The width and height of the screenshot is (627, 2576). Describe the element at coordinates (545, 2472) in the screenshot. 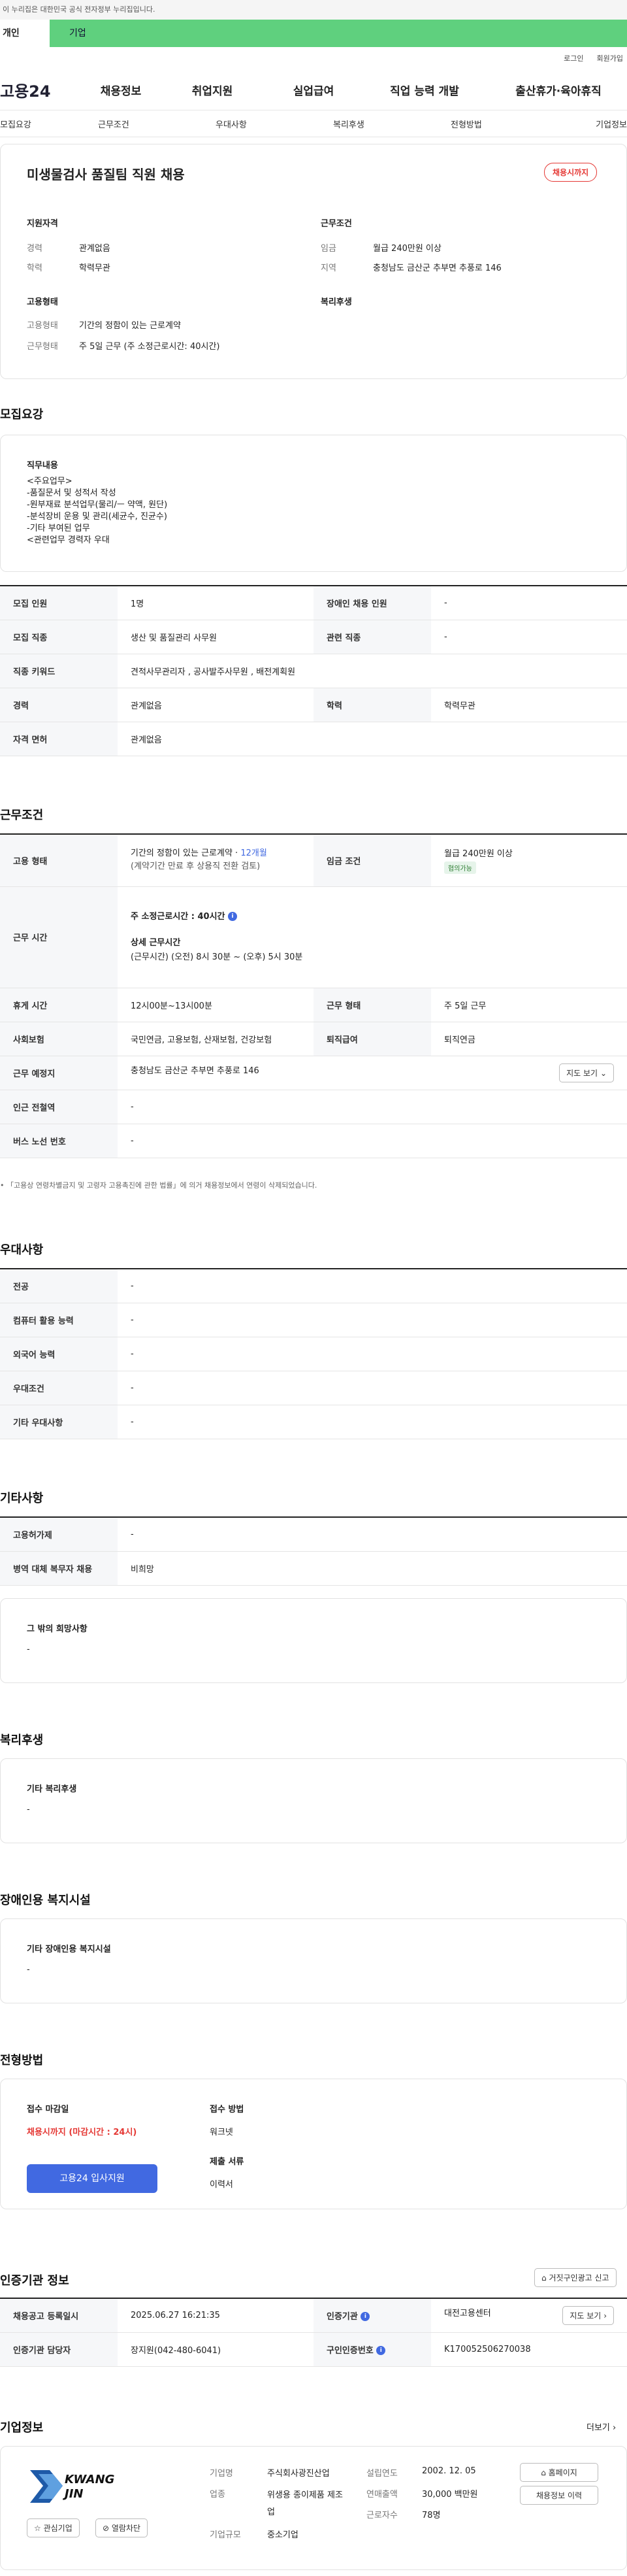

I see `home-icon: ⌂` at that location.